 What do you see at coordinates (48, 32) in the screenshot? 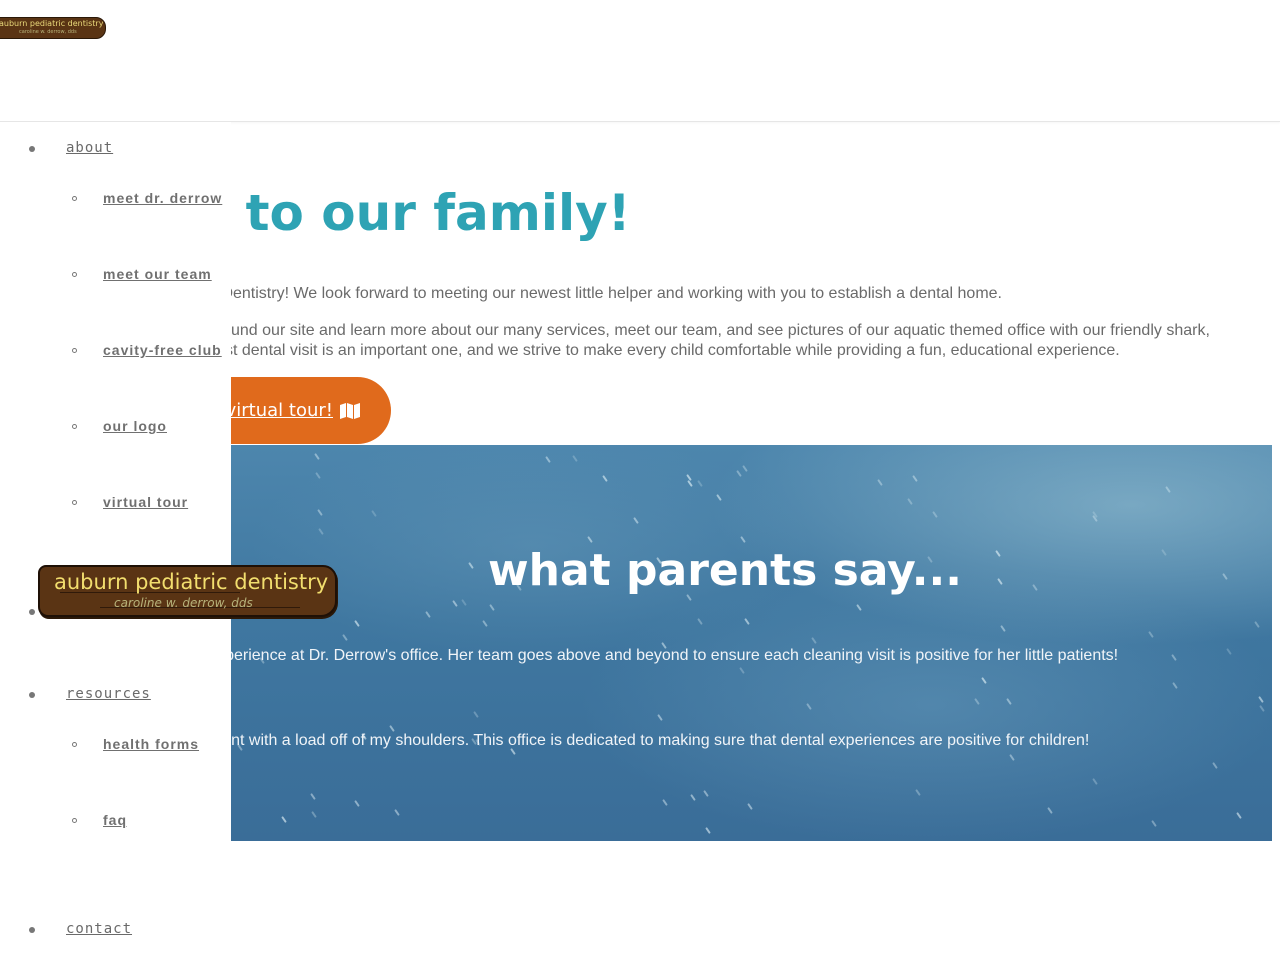
I see `header-logo-subtitle: caroline w. derrow, dds` at bounding box center [48, 32].